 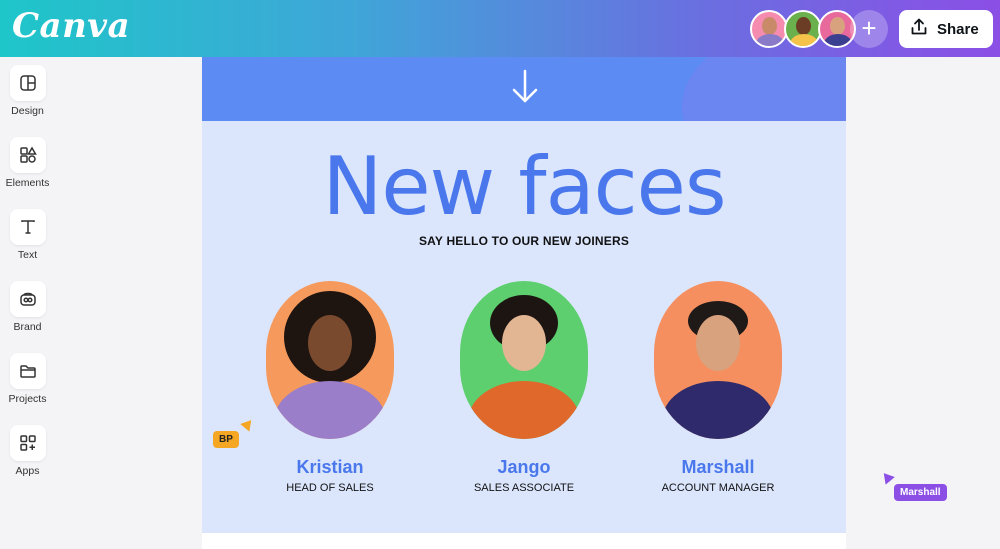 What do you see at coordinates (919, 29) in the screenshot?
I see `share-icon` at bounding box center [919, 29].